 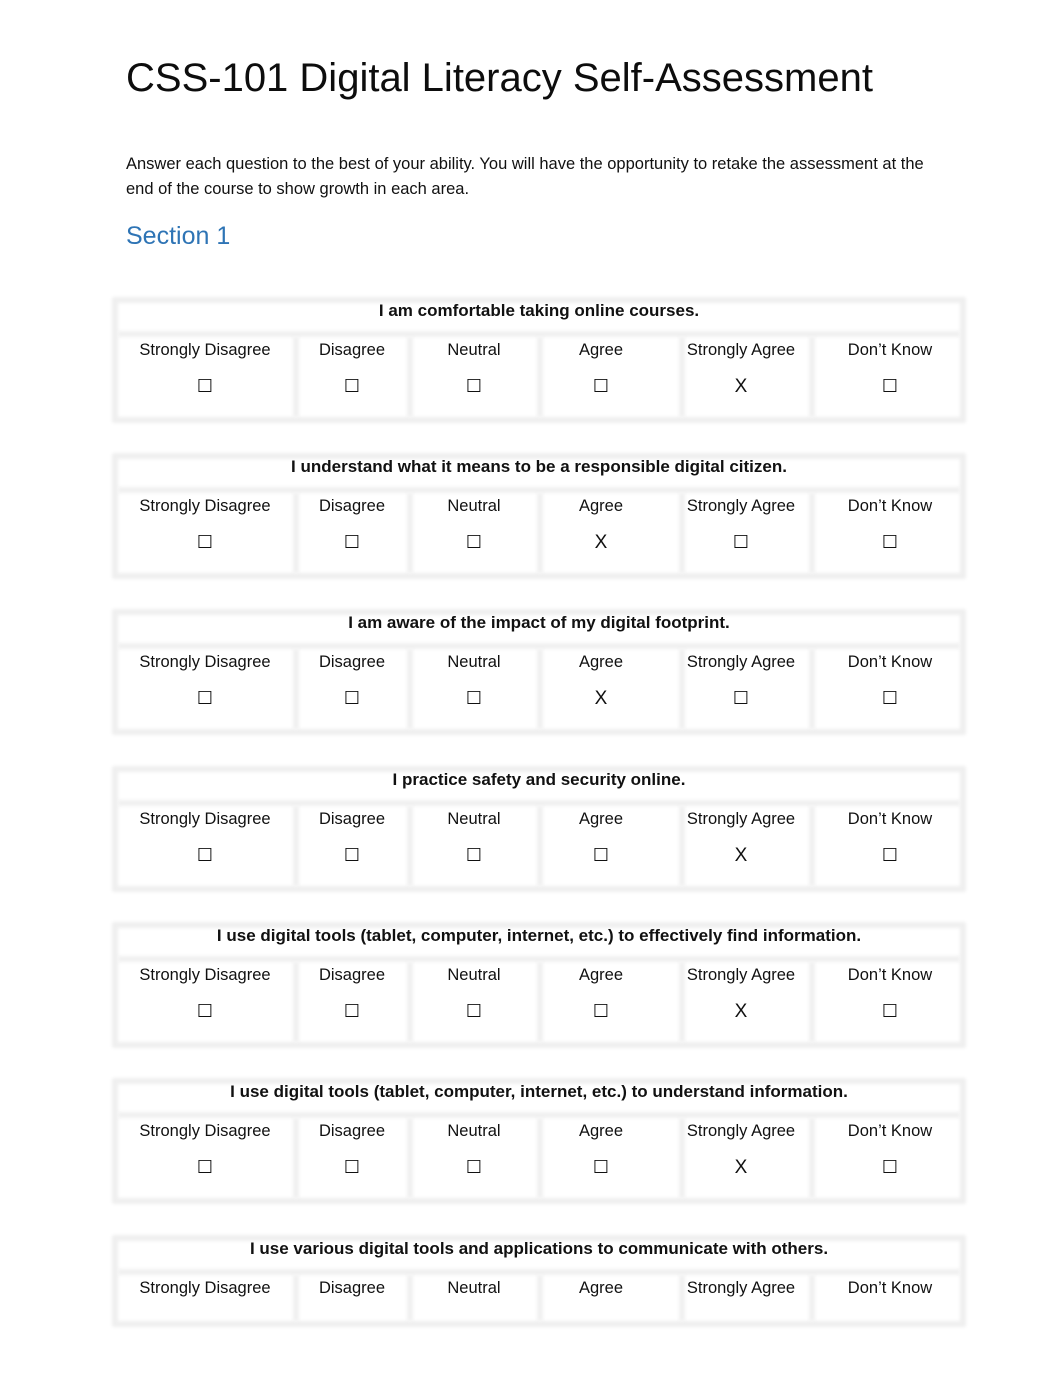 What do you see at coordinates (474, 1298) in the screenshot?
I see `option-cell: Neutral` at bounding box center [474, 1298].